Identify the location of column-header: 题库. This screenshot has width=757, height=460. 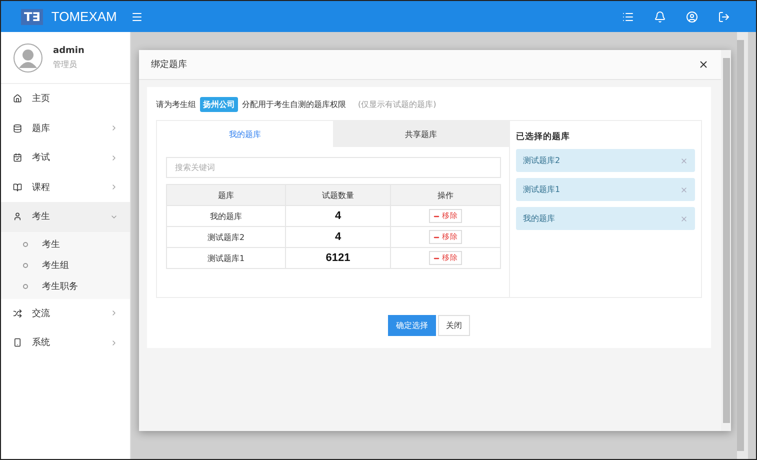
(226, 195).